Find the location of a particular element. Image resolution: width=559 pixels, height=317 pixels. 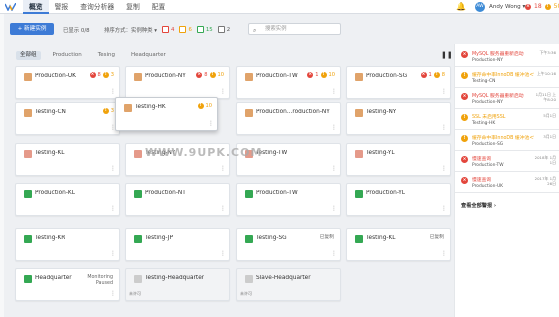

instance-name: Headquarter is located at coordinates (53, 278).